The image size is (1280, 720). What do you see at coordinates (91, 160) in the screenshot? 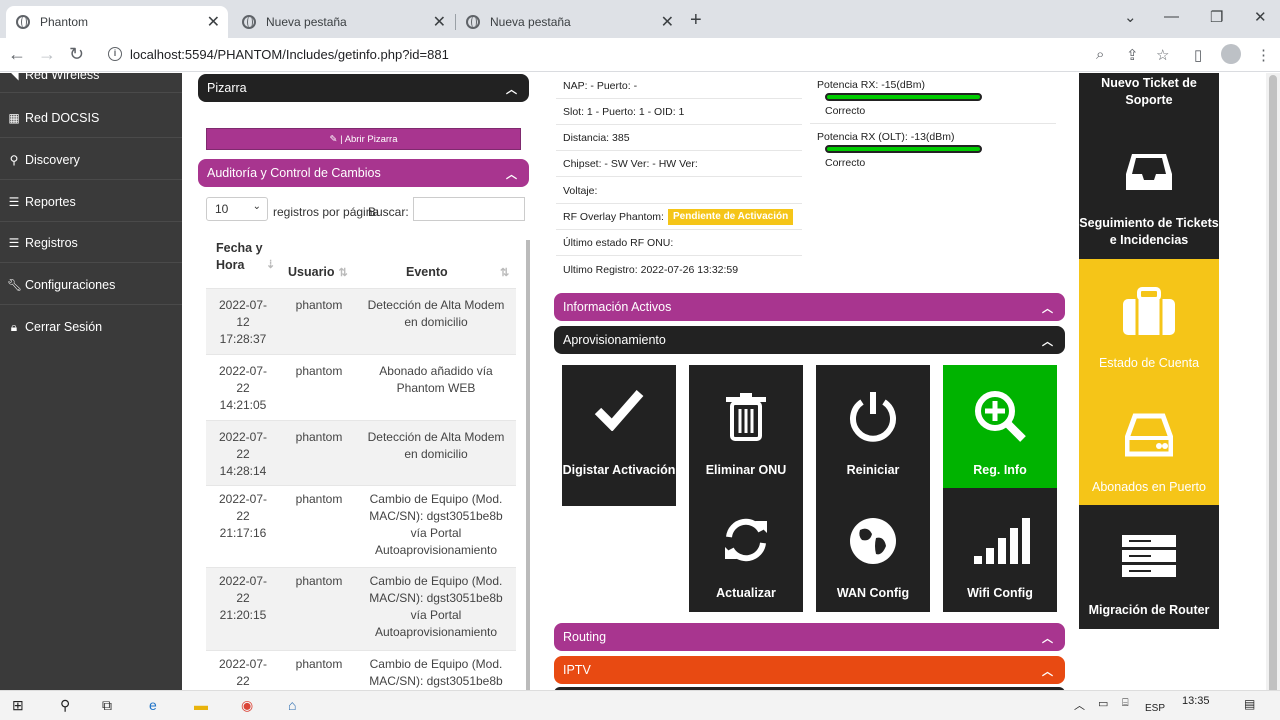
I see `sidebar-item-discovery: ⚲ Discovery` at bounding box center [91, 160].